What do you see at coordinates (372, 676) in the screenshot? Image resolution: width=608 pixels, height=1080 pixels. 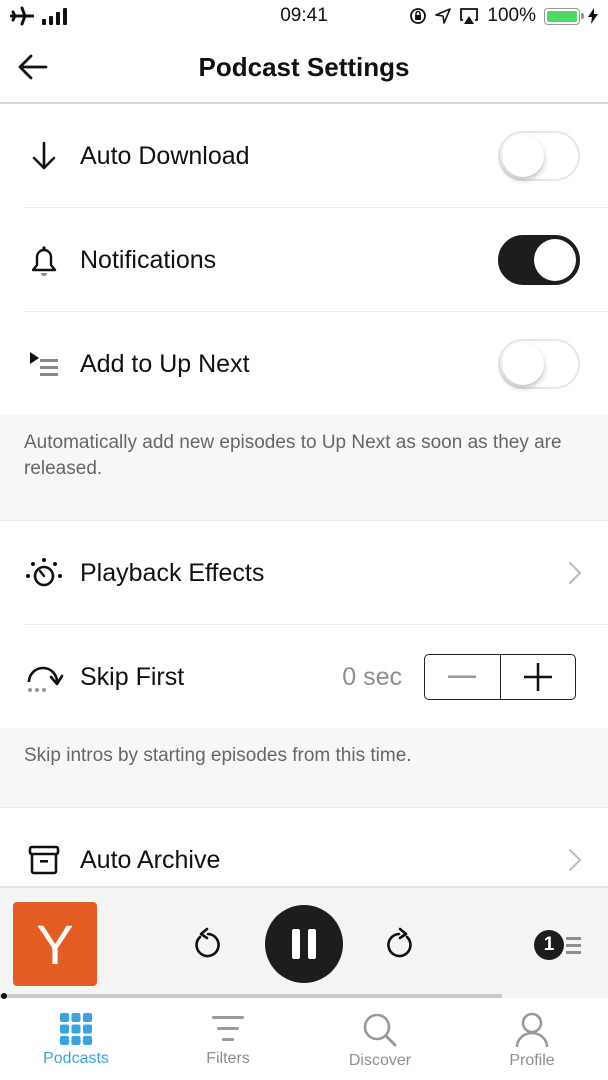 I see `skip-first-value: 0 sec` at bounding box center [372, 676].